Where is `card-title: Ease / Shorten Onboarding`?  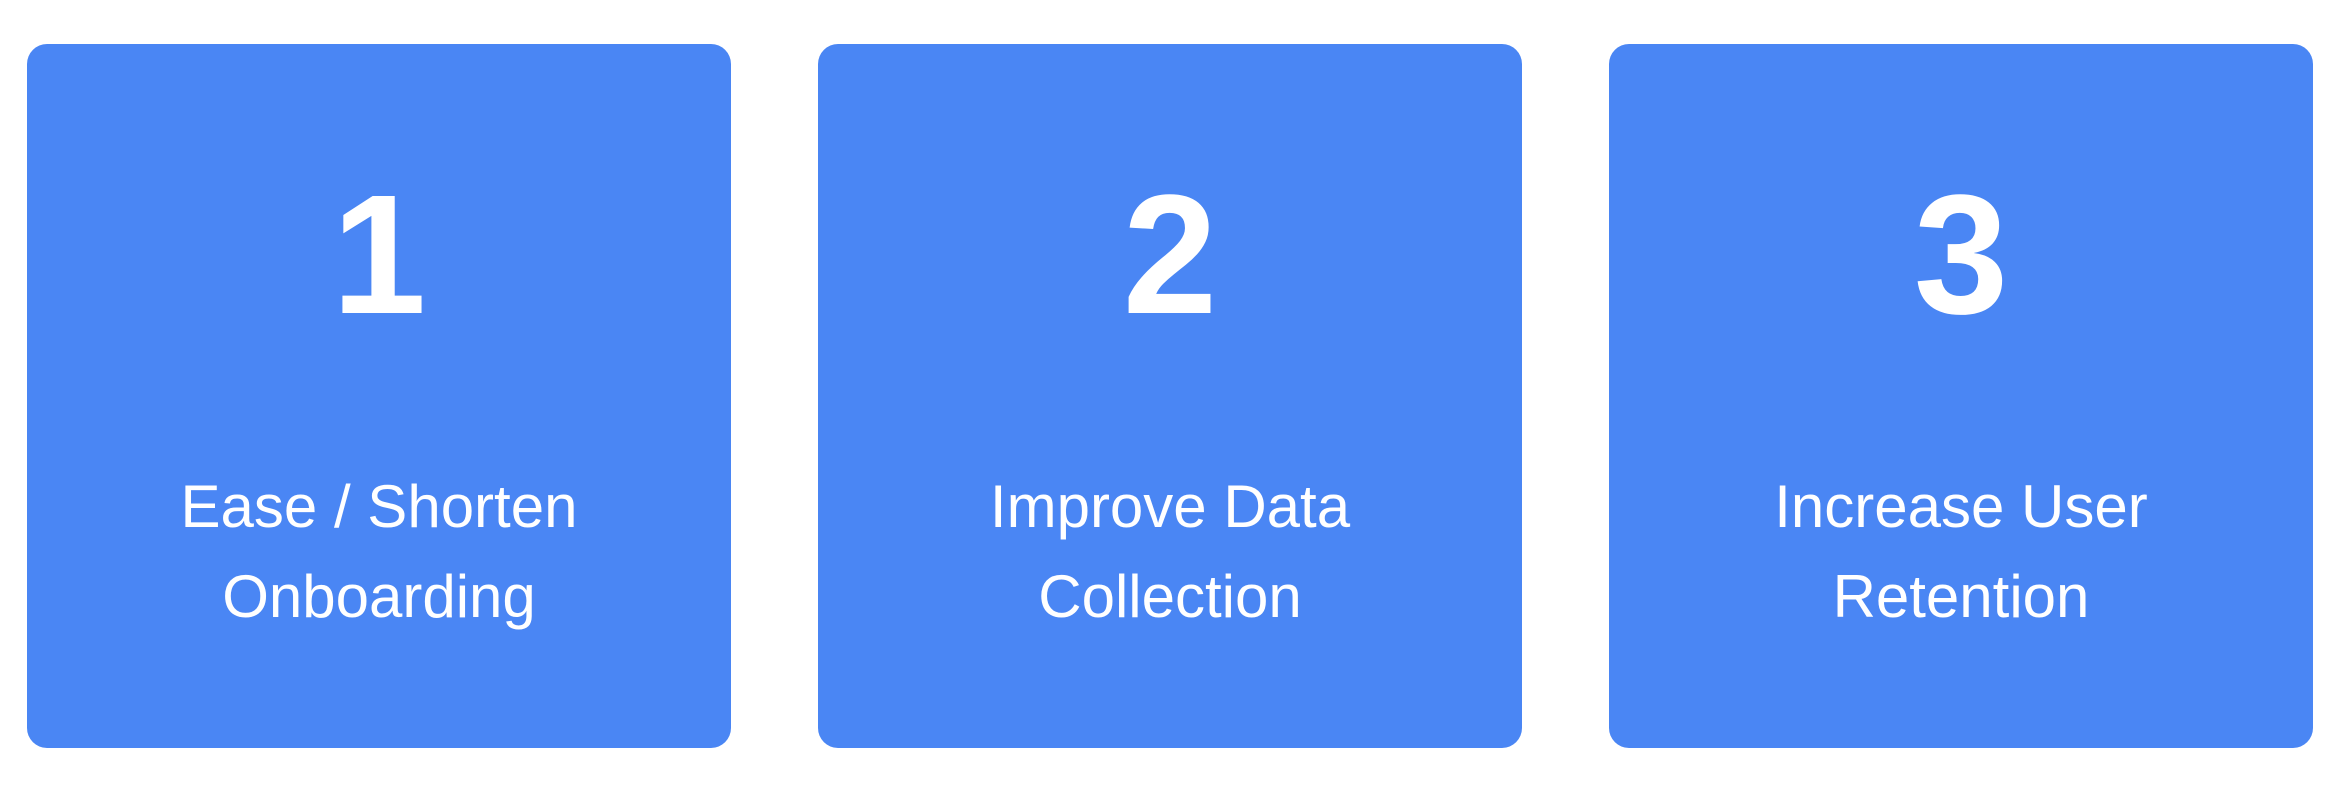
card-title: Ease / Shorten Onboarding is located at coordinates (379, 552).